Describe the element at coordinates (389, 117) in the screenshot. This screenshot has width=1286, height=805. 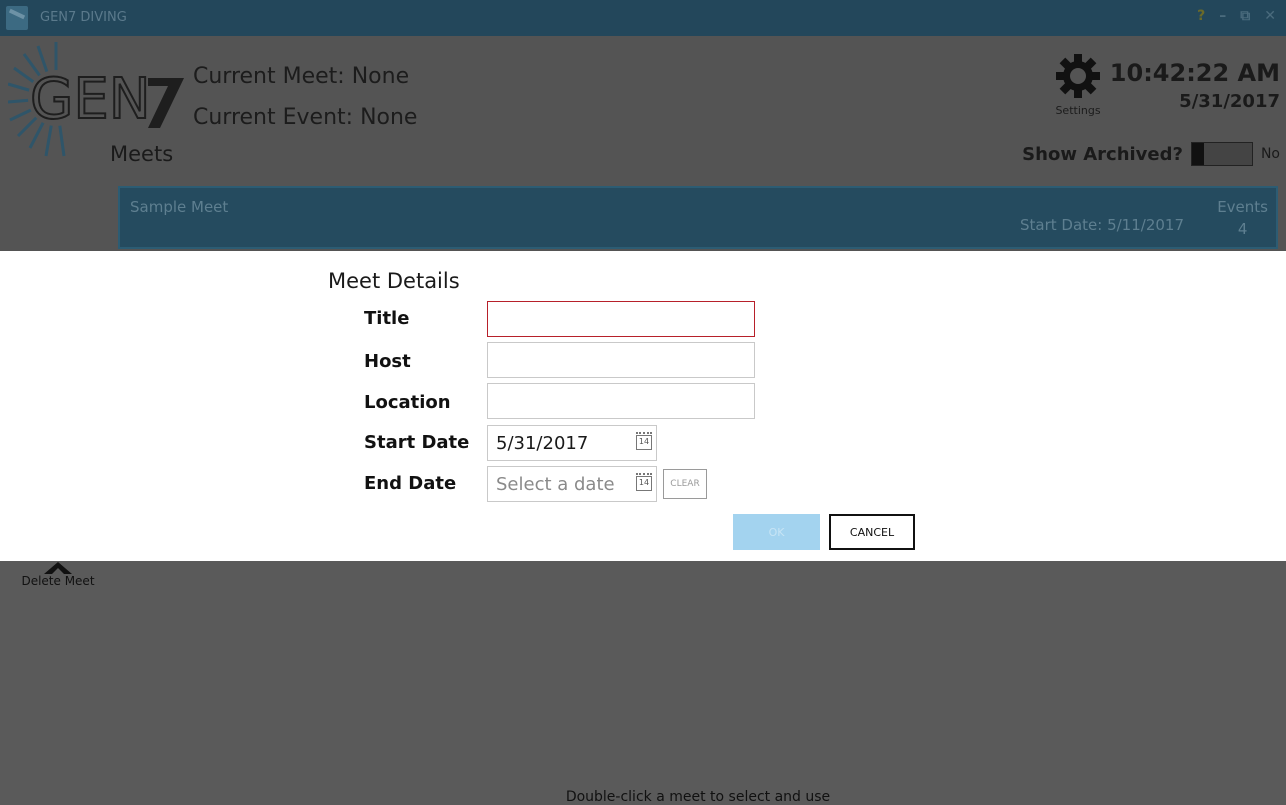
I see `current-event-value: None` at that location.